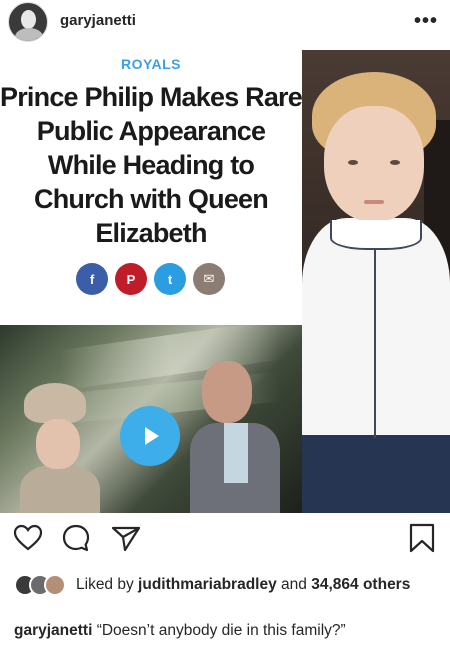 This screenshot has height=650, width=450. I want to click on avatar-face, so click(28, 19).